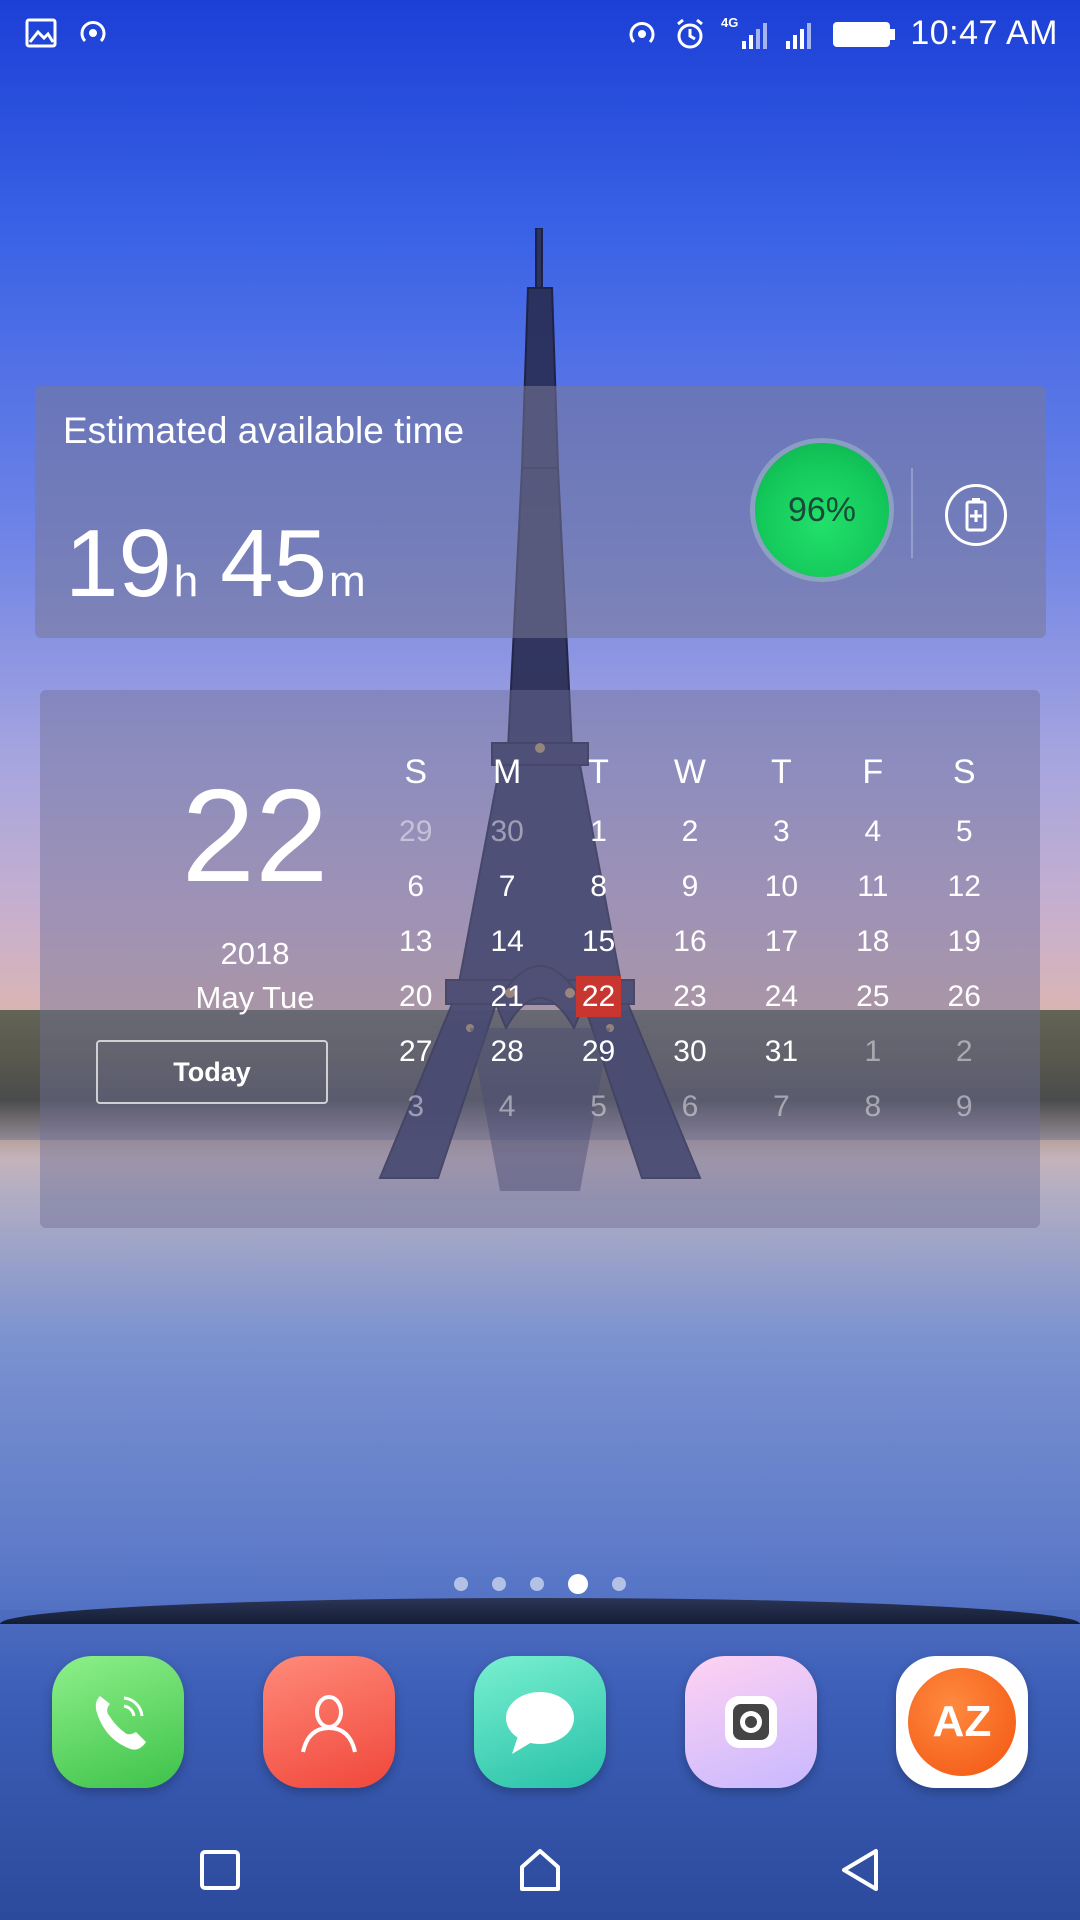  I want to click on calendar-day-number: 9, so click(964, 1106).